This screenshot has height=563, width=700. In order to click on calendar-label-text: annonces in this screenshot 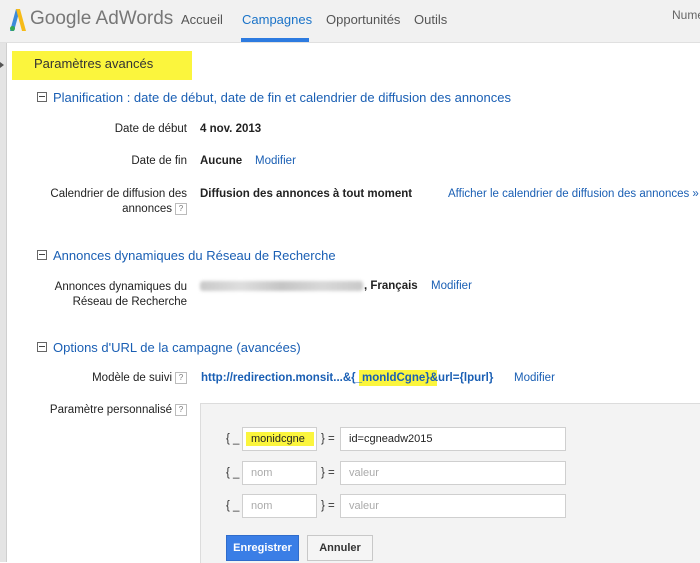, I will do `click(147, 209)`.